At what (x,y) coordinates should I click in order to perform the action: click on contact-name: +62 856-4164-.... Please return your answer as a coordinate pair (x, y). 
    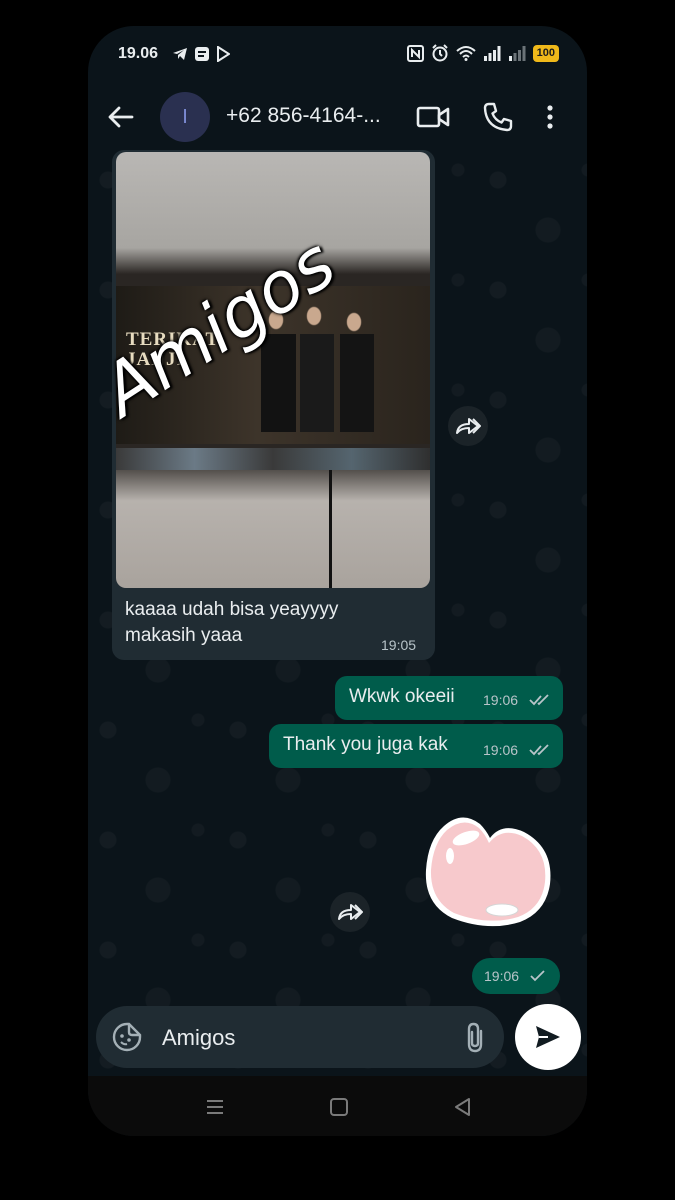
    Looking at the image, I should click on (303, 116).